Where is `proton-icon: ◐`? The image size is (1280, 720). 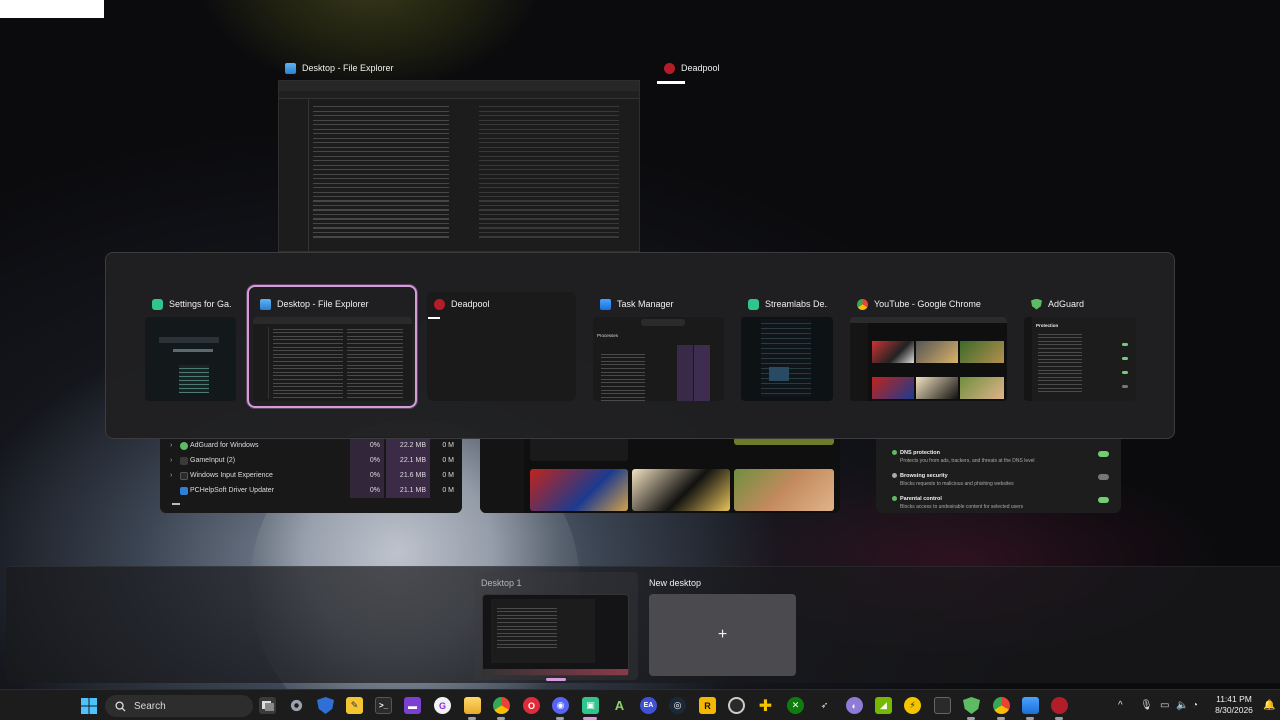
proton-icon: ◐ is located at coordinates (854, 705).